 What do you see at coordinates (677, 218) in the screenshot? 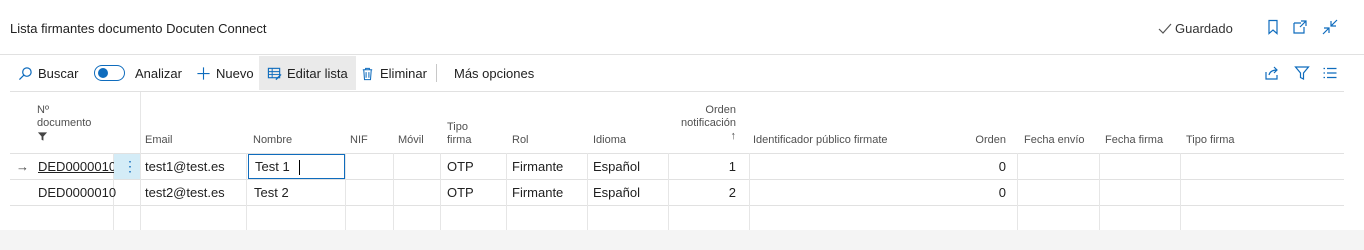
I see `empty-new-row` at bounding box center [677, 218].